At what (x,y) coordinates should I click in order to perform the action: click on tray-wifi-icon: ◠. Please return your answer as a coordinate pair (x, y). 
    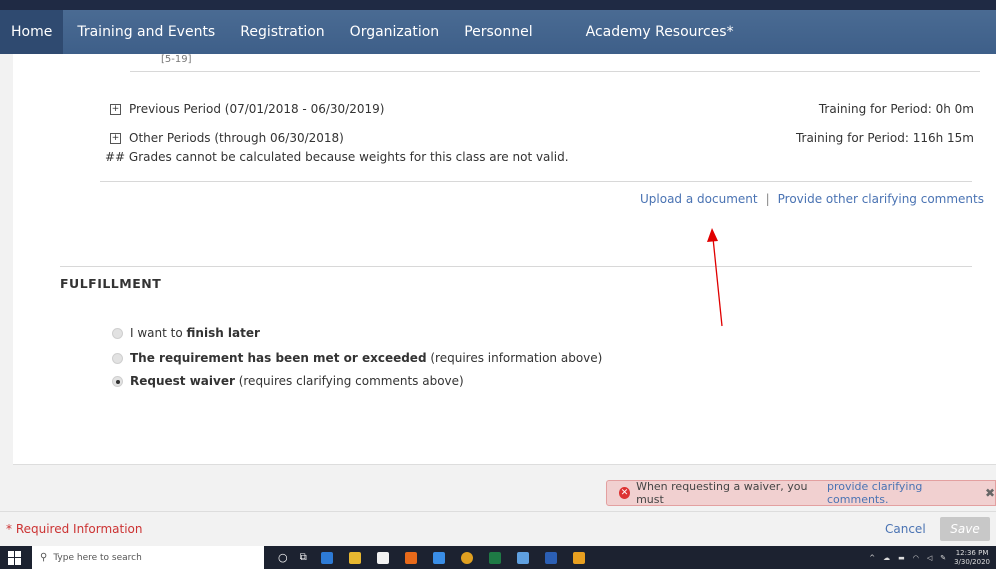
    Looking at the image, I should click on (916, 558).